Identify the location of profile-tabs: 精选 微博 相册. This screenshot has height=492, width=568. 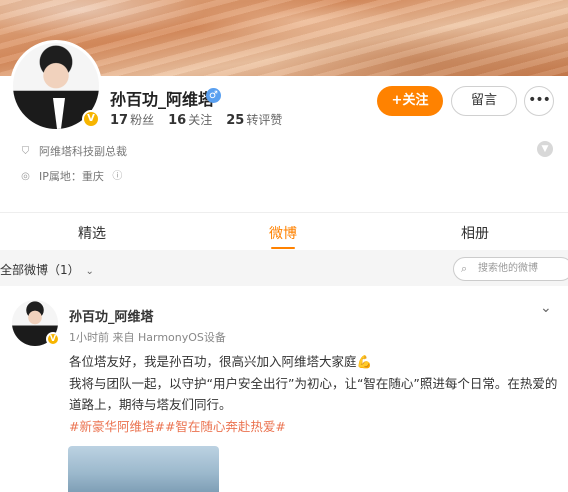
(284, 231).